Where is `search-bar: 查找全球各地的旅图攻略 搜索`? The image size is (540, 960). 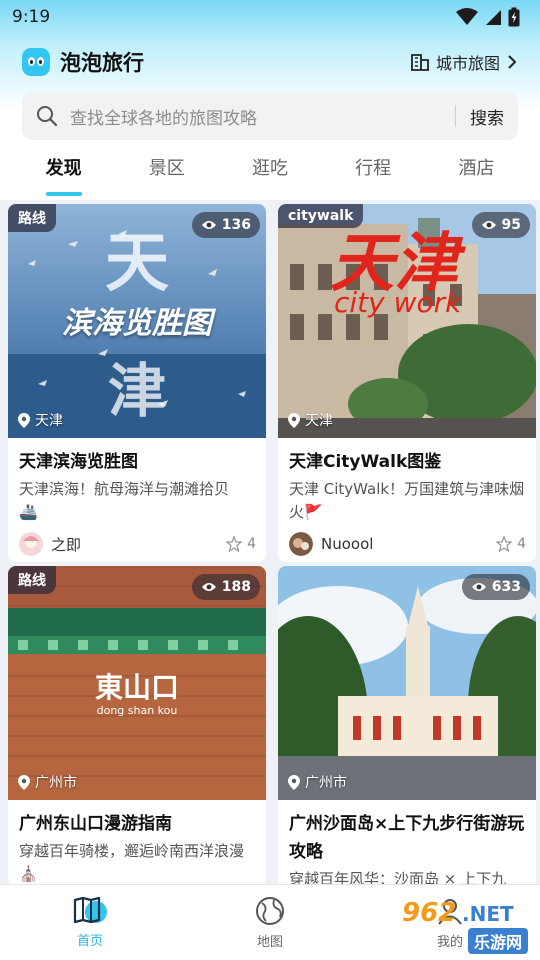
search-bar: 查找全球各地的旅图攻略 搜索 is located at coordinates (270, 116).